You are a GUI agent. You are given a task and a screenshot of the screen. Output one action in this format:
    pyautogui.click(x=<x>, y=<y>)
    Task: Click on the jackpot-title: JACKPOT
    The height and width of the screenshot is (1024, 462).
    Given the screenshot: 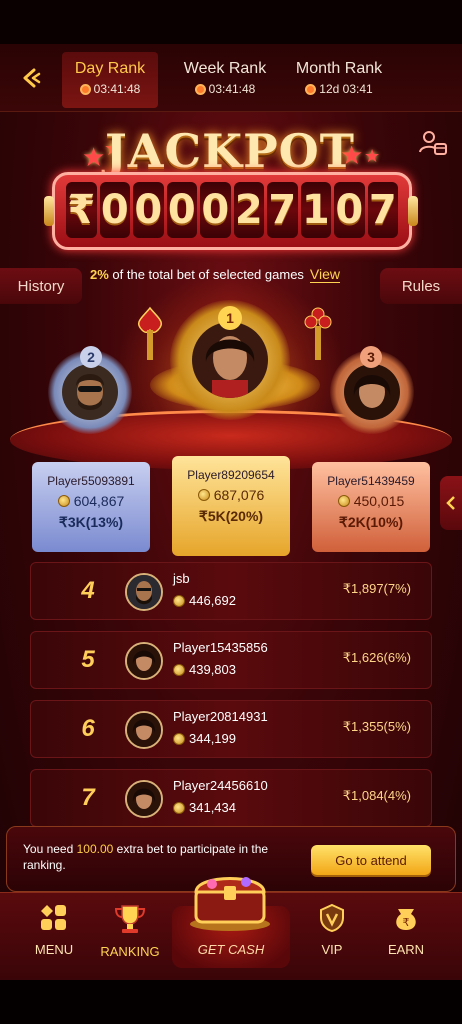 What is the action you would take?
    pyautogui.click(x=230, y=151)
    